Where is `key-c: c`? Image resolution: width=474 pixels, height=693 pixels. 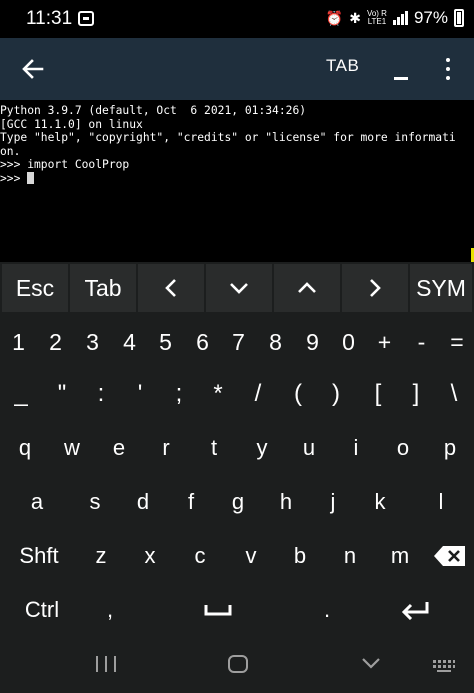
key-c: c is located at coordinates (200, 556).